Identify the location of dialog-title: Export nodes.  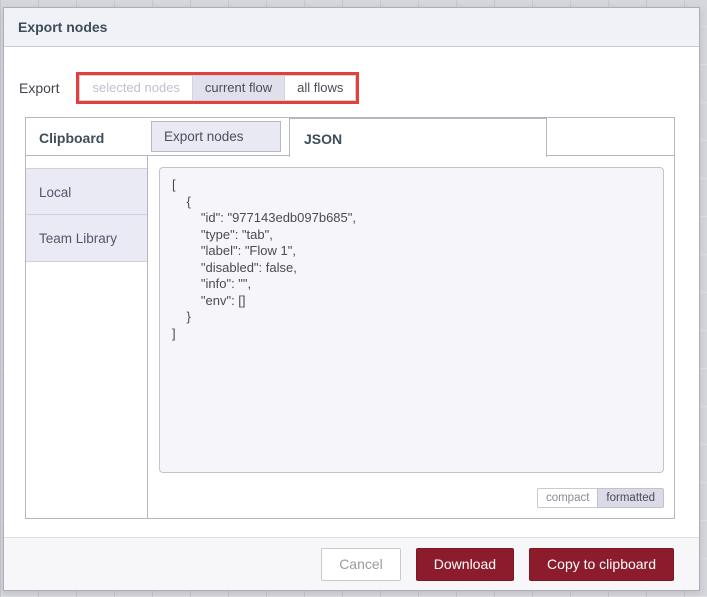
(351, 27).